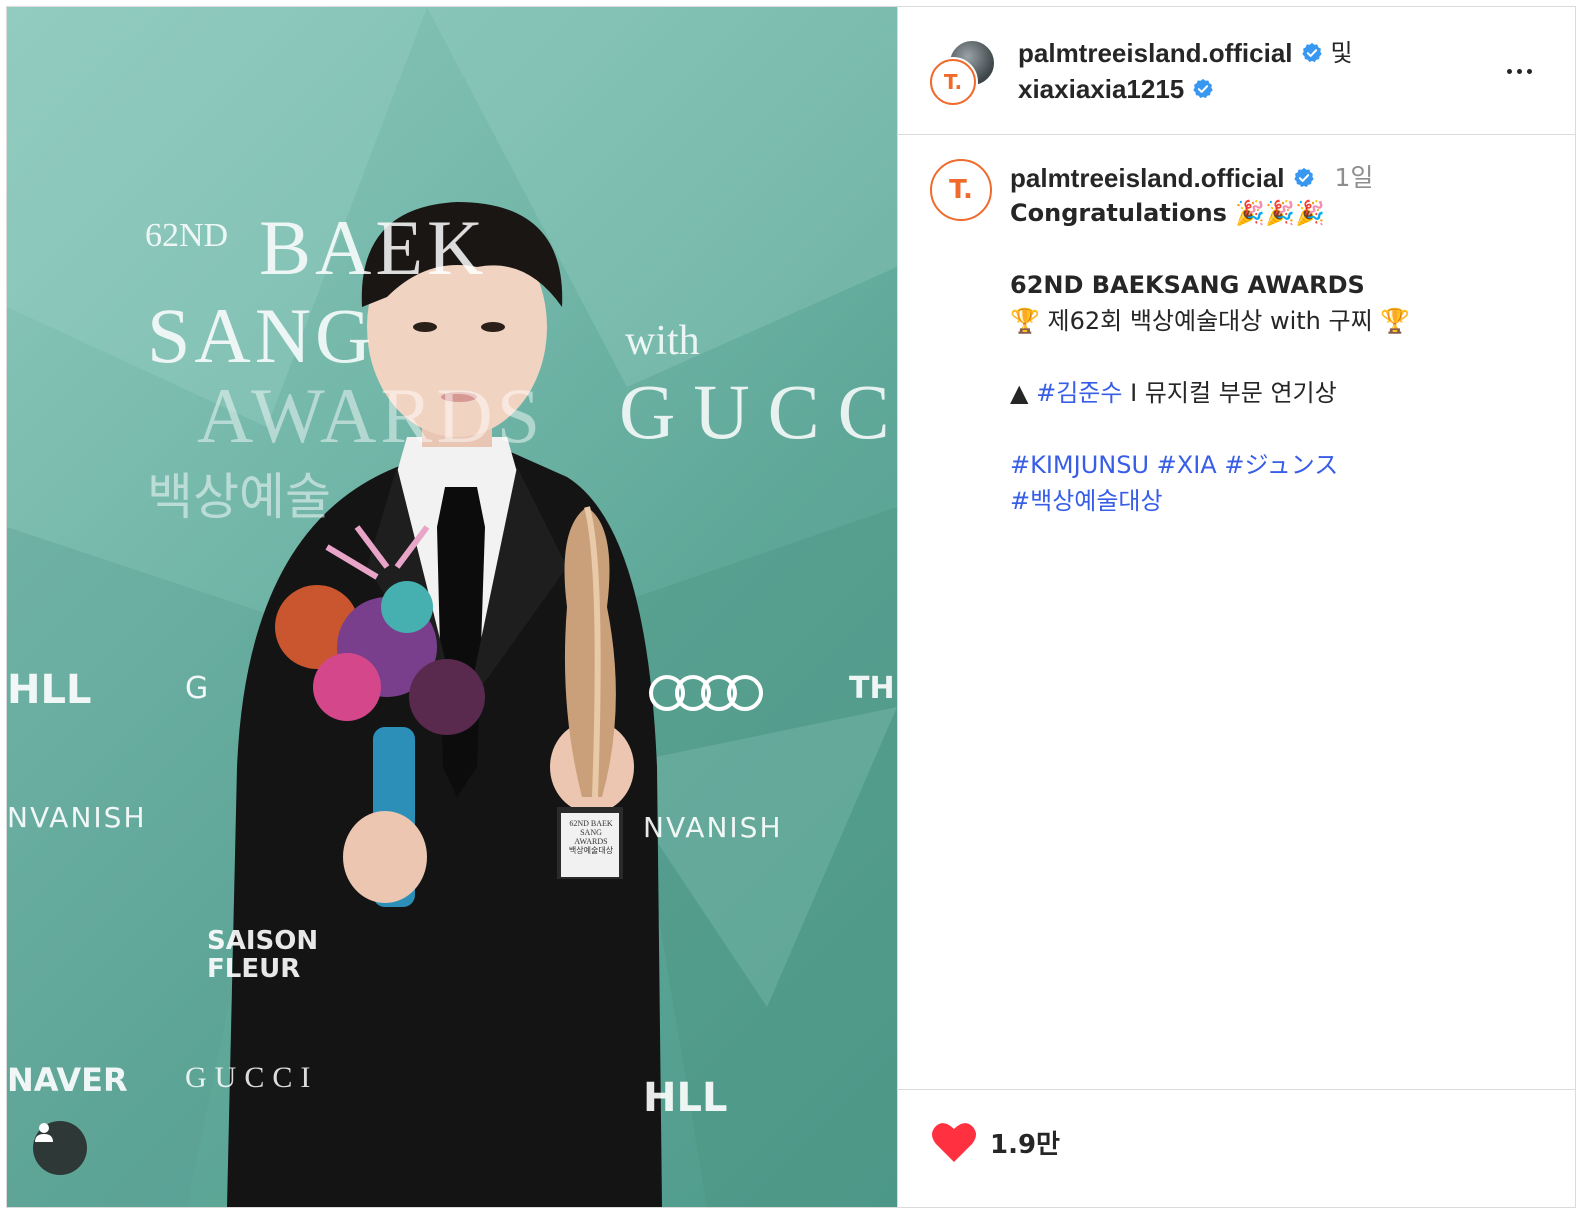 This screenshot has height=1214, width=1584. I want to click on post-actions: 1.9만, so click(1236, 1148).